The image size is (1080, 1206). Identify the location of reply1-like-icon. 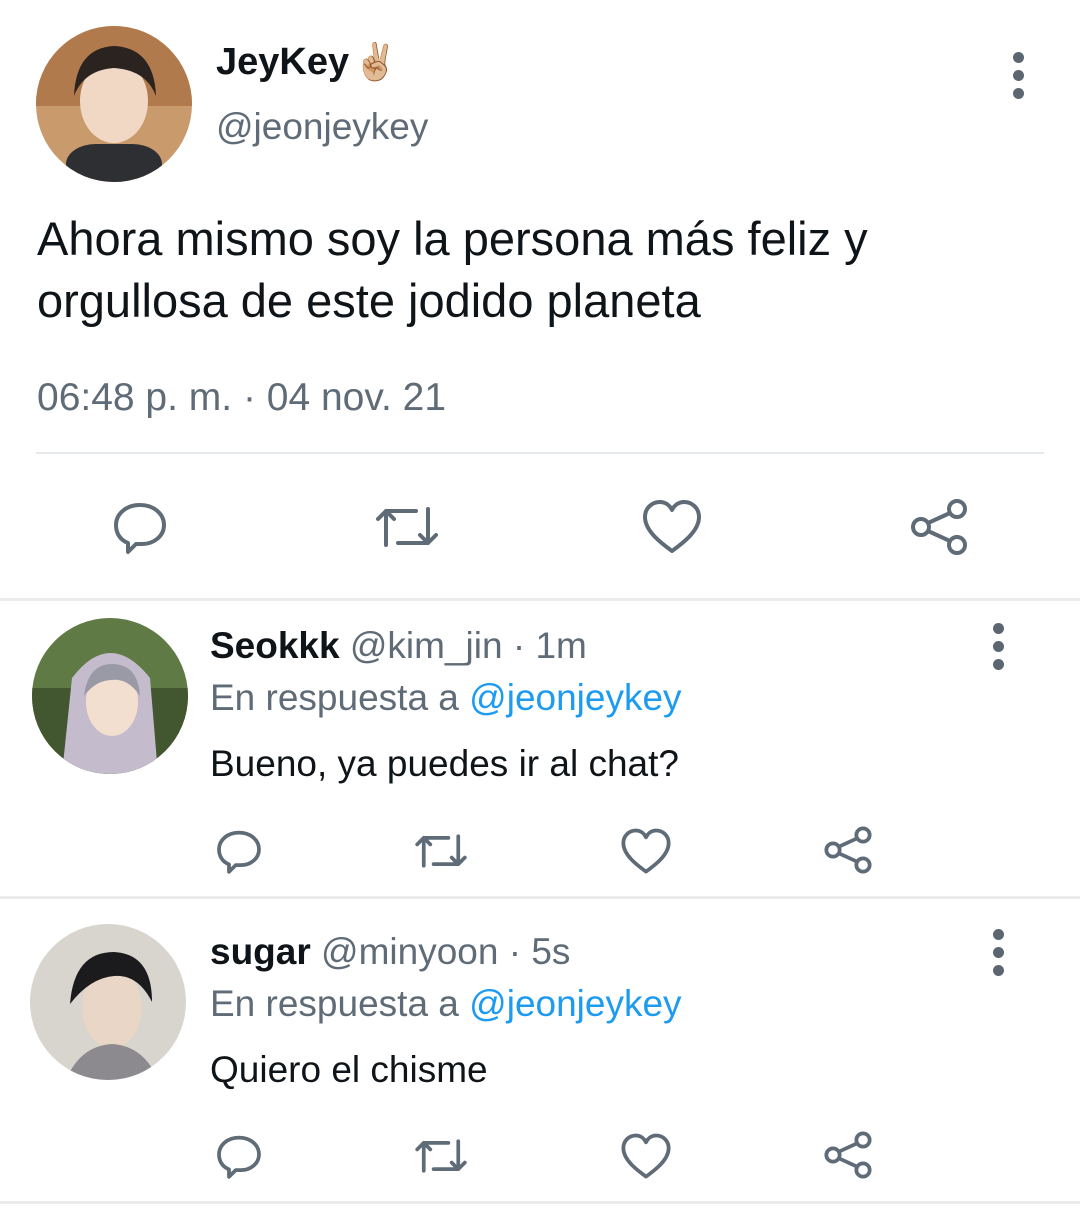
(646, 851).